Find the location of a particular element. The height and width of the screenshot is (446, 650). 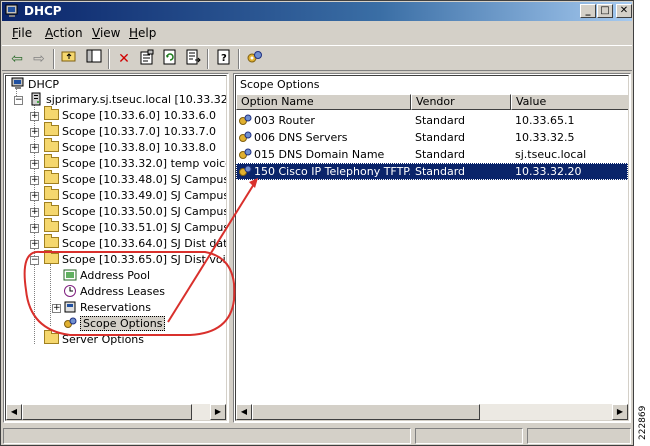

scope-options-icon is located at coordinates (69, 323).